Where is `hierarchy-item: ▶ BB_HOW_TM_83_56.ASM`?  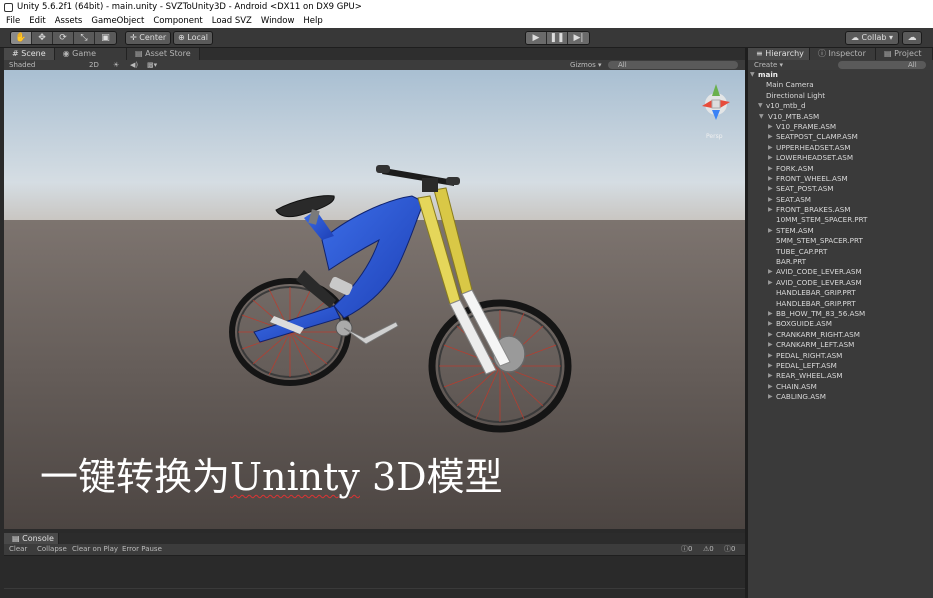
hierarchy-item: ▶ BB_HOW_TM_83_56.ASM is located at coordinates (840, 314).